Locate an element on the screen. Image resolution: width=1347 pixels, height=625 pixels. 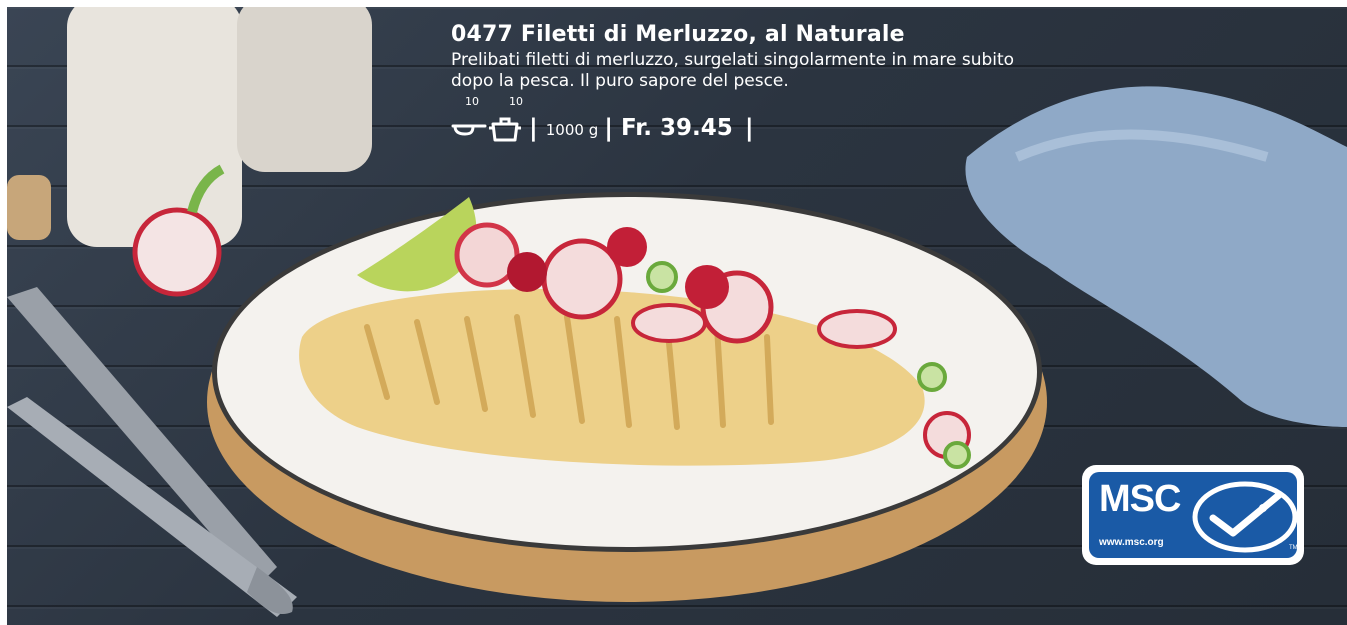
product-meta: 10 10 | 1000 g | Fr. 39.45 | is located at coordinates (751, 118).